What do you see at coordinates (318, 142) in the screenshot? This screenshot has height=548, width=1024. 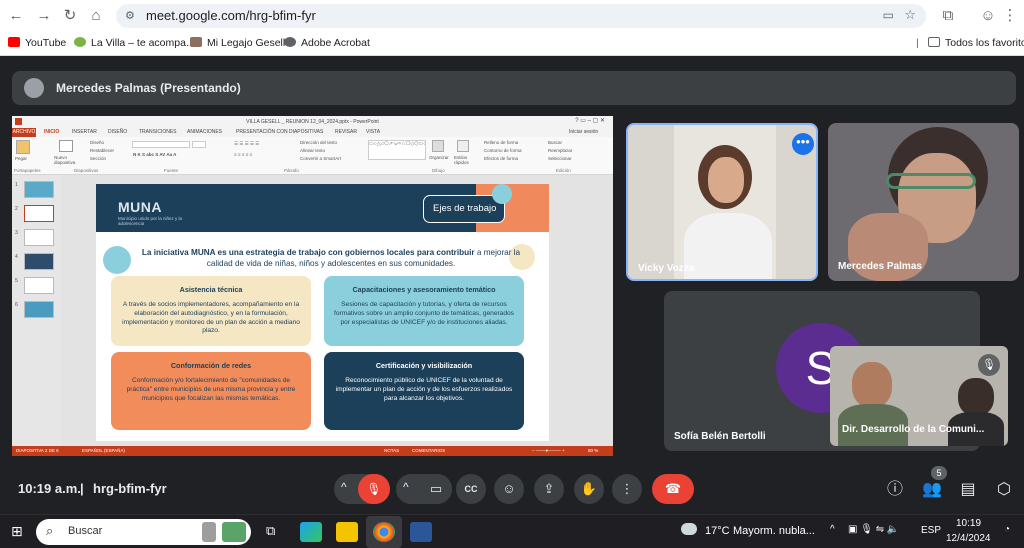 I see `text-direction-button: Dirección del texto` at bounding box center [318, 142].